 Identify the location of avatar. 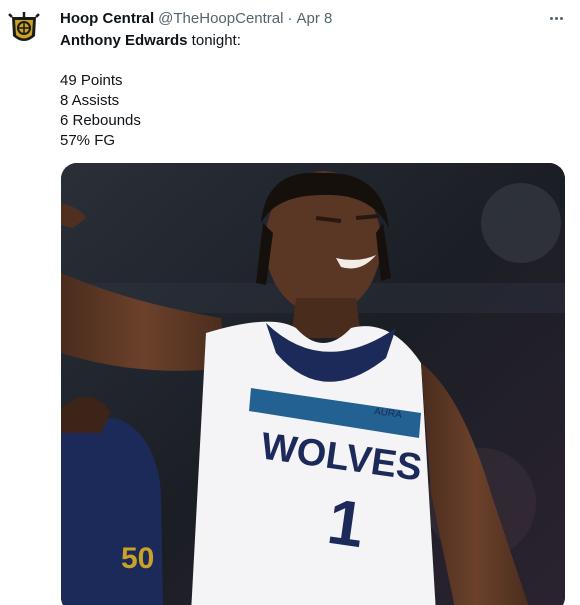
(24, 30).